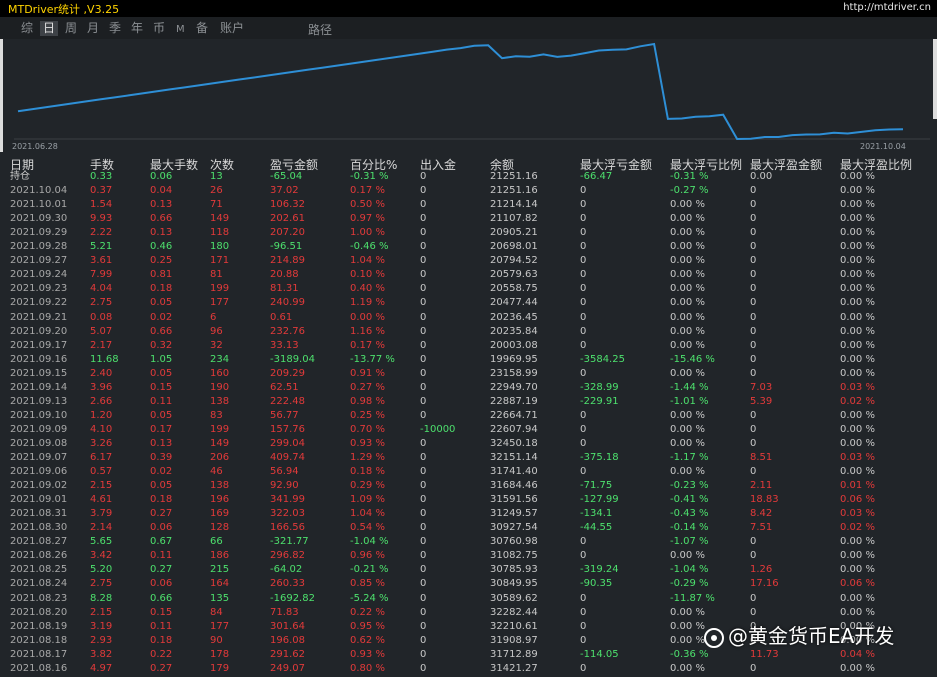 This screenshot has width=937, height=677. I want to click on tab-account: 账户, so click(232, 28).